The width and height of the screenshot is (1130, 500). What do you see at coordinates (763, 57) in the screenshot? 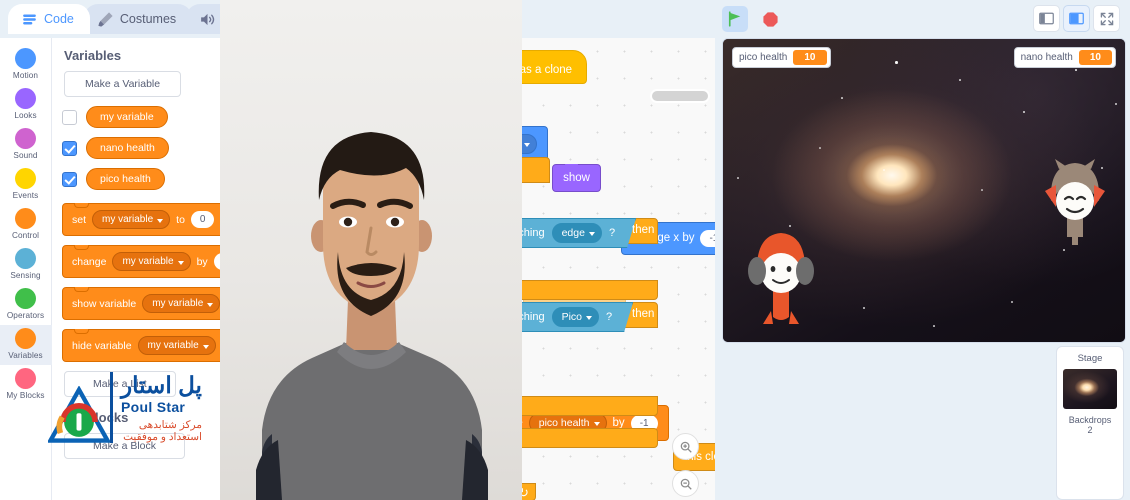
I see `monitor-label: pico health` at bounding box center [763, 57].